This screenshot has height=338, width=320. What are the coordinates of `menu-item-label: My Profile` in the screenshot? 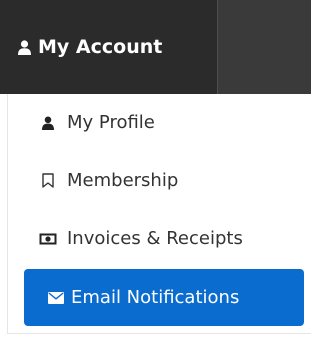 It's located at (111, 122).